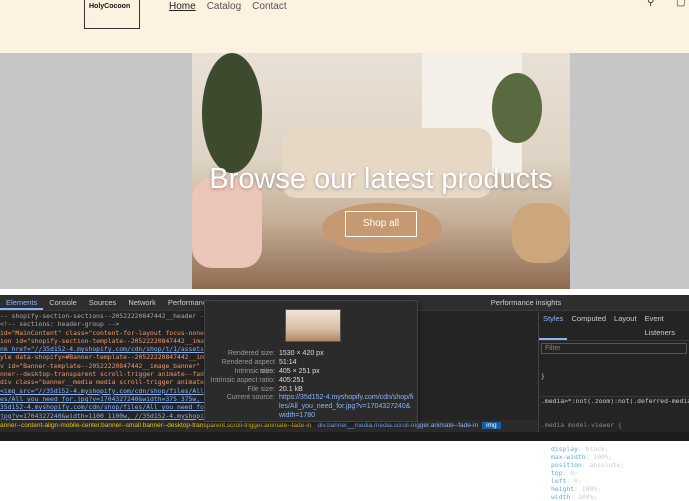  Describe the element at coordinates (344, 436) in the screenshot. I see `devtools-drawer` at that location.